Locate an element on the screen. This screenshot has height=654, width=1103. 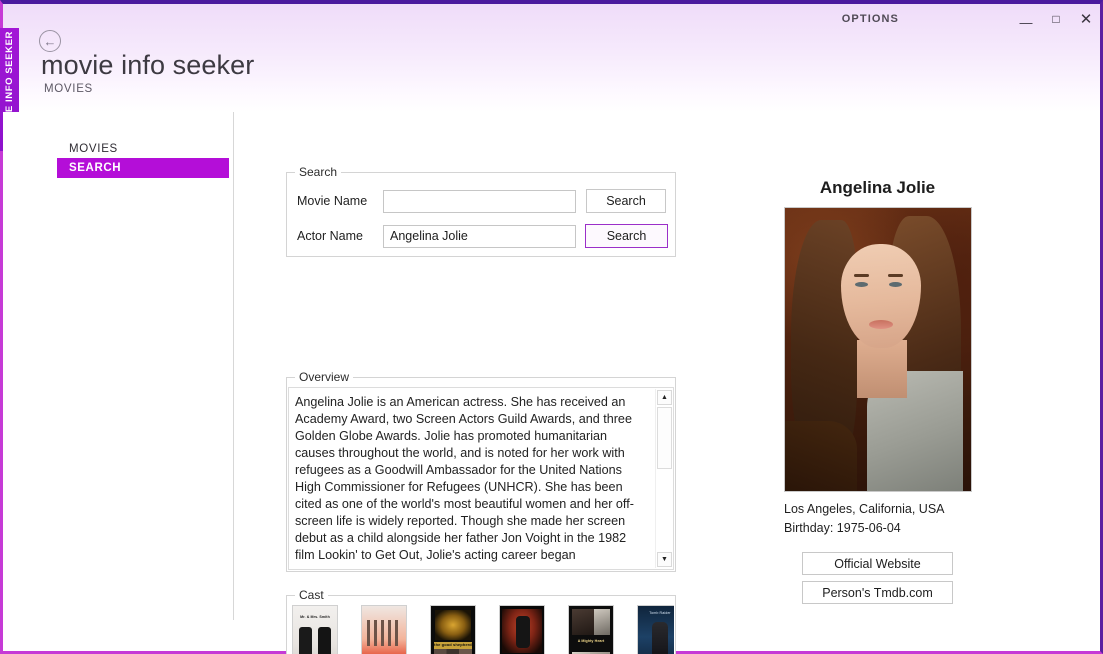
cast-poster-title: Mr. & Mrs. Smith is located at coordinates (315, 617).